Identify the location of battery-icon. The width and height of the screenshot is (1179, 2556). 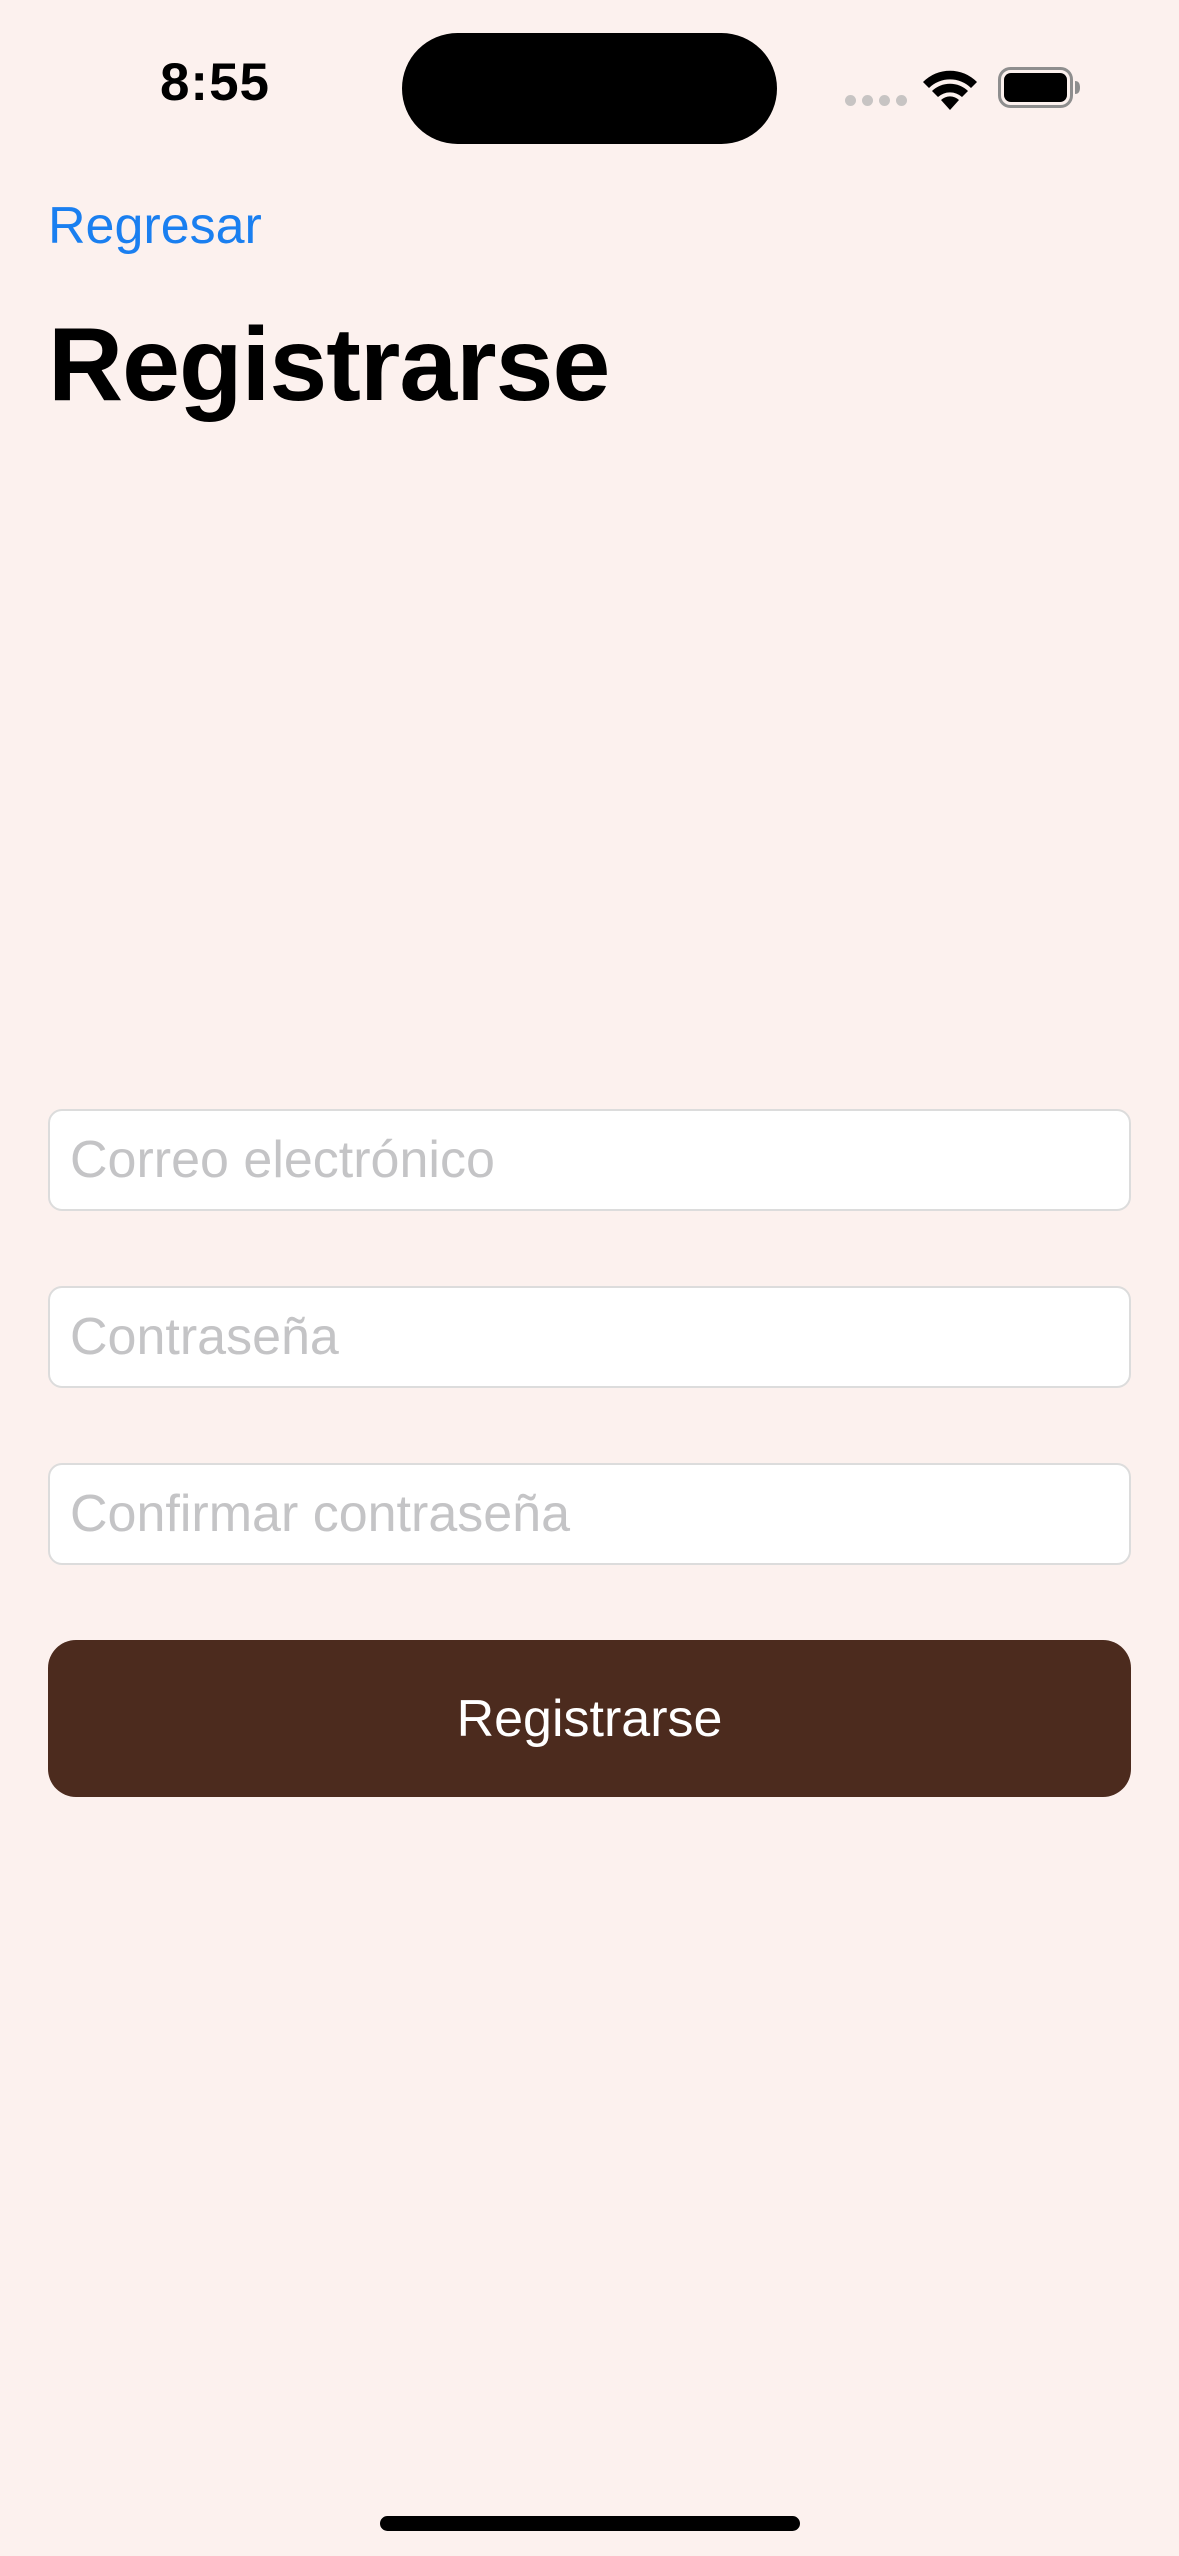
(1039, 87).